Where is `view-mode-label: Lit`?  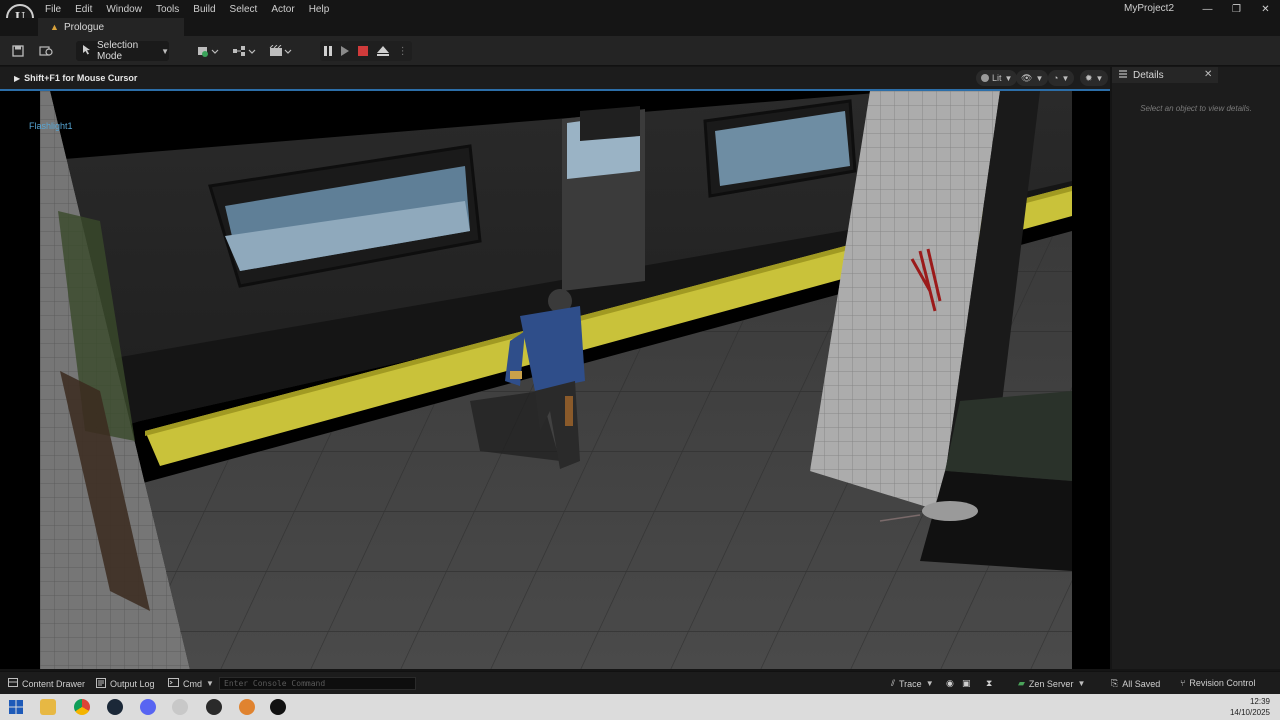
view-mode-label: Lit is located at coordinates (997, 78).